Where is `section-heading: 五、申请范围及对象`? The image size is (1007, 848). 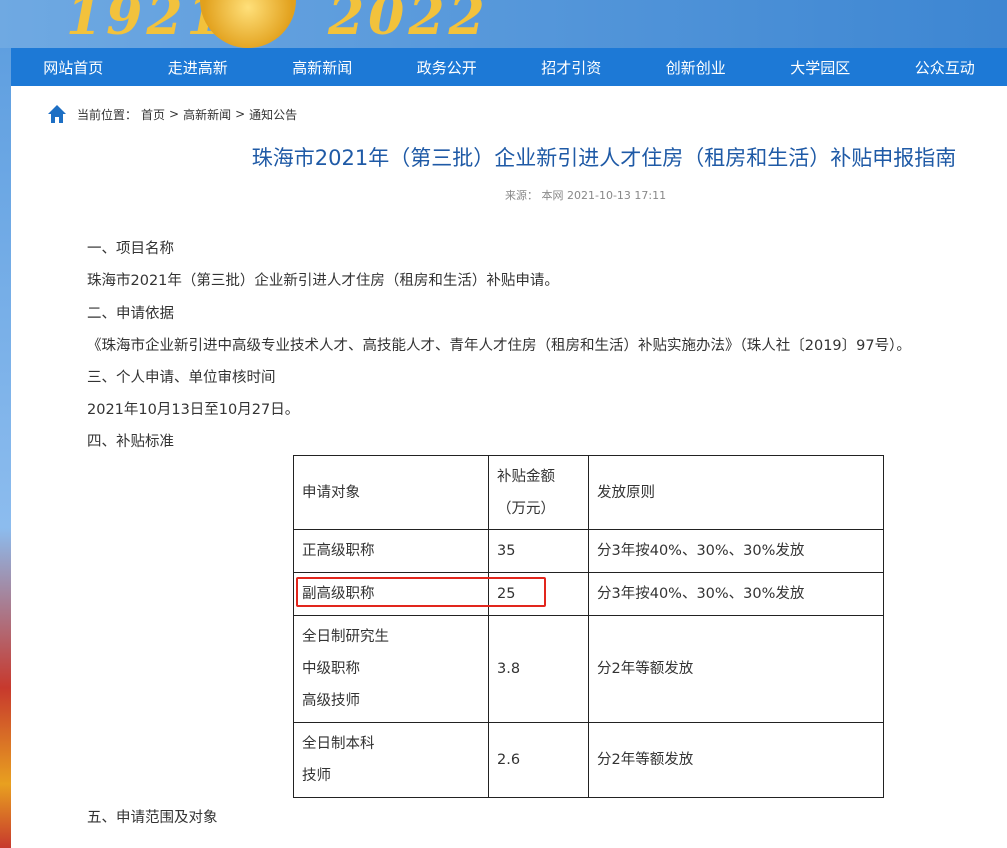
section-heading: 五、申请范围及对象 is located at coordinates (152, 818).